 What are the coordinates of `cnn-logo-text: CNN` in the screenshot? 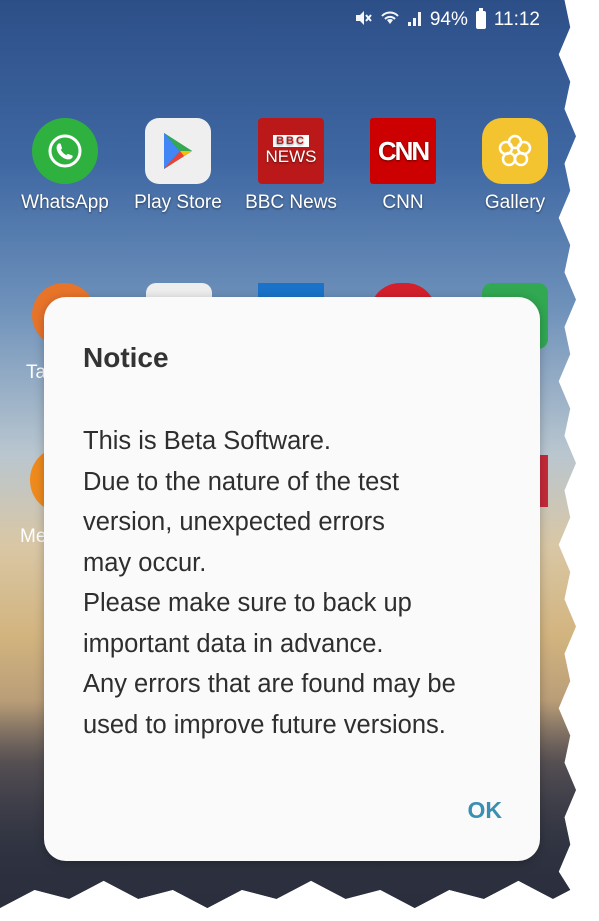 It's located at (403, 150).